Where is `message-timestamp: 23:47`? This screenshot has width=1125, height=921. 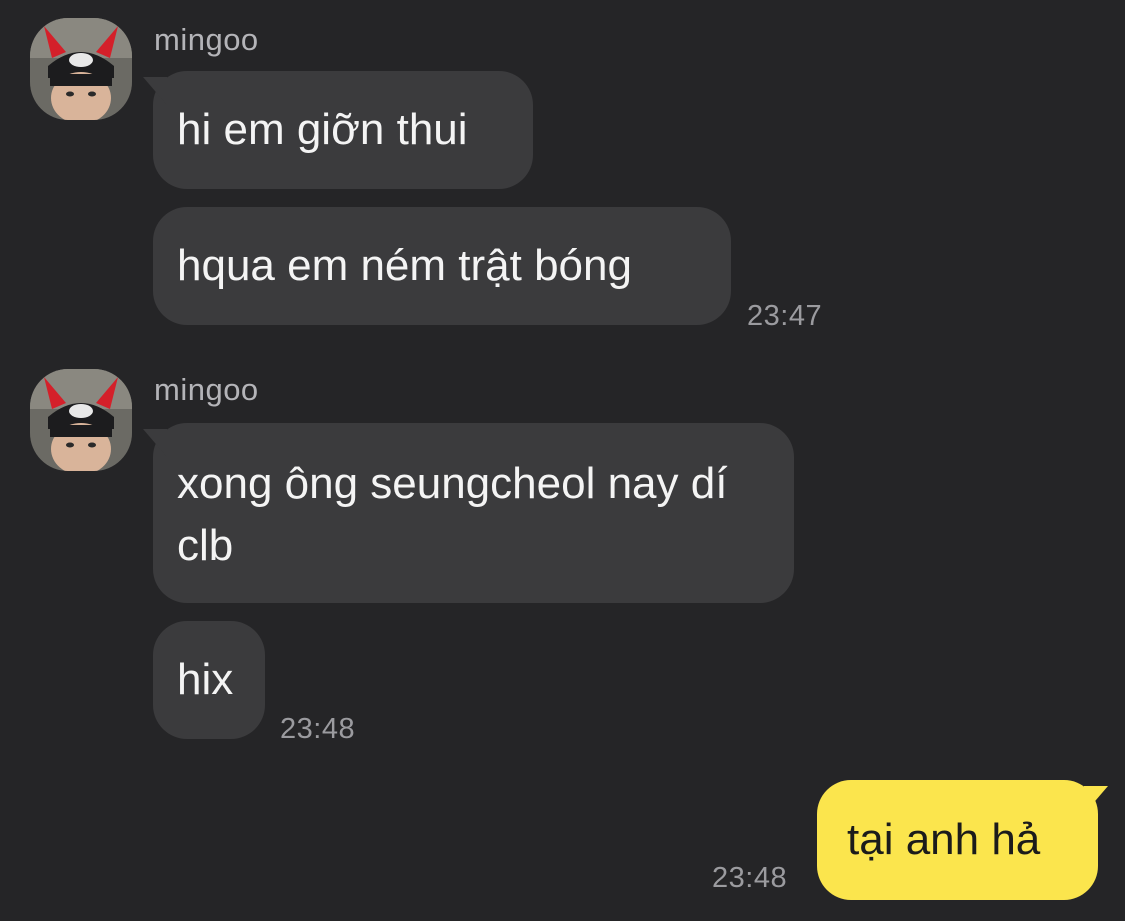 message-timestamp: 23:47 is located at coordinates (785, 316).